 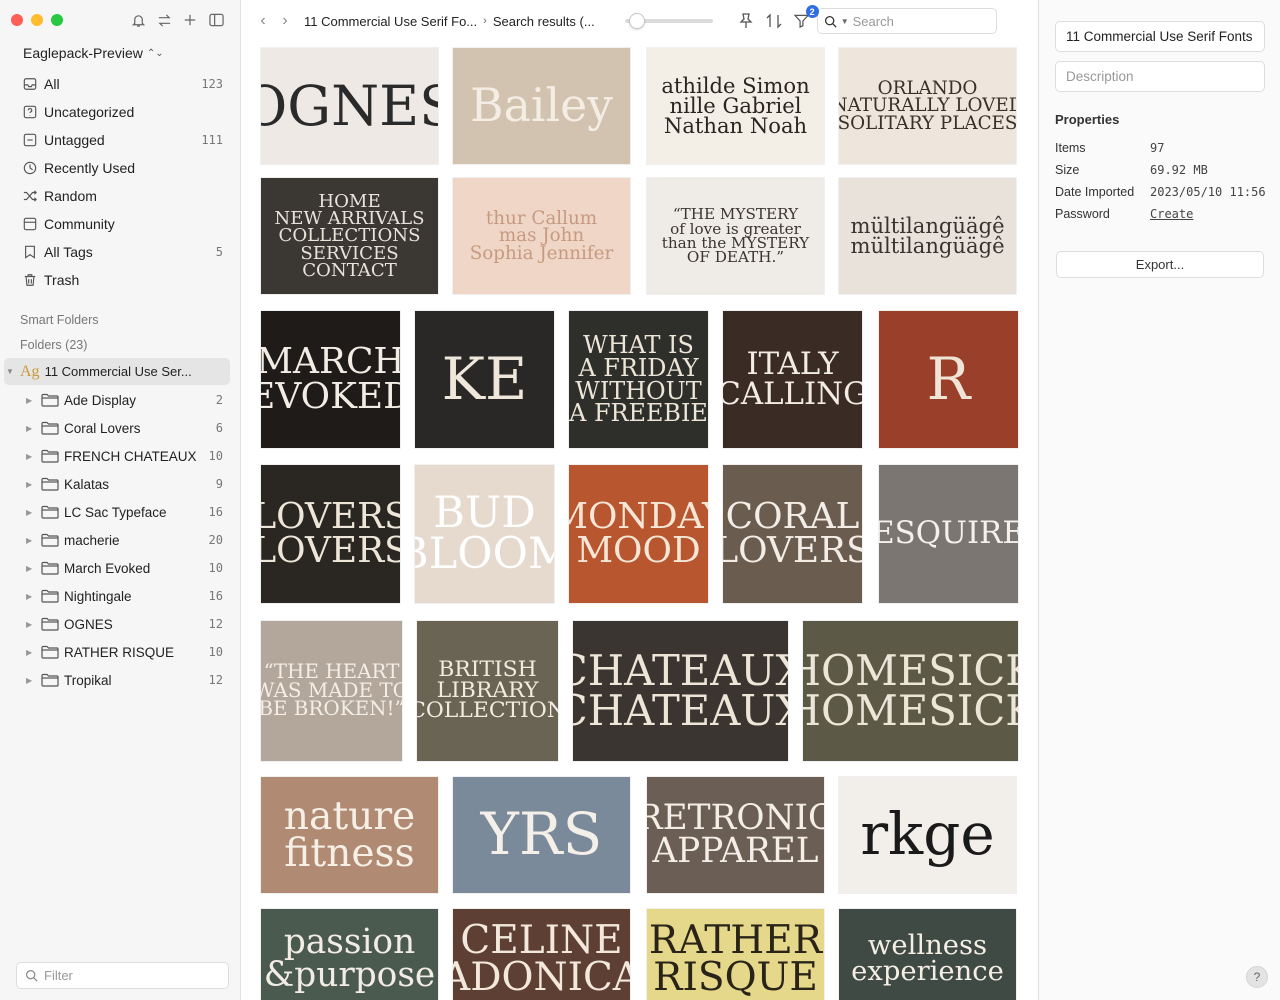 What do you see at coordinates (735, 106) in the screenshot?
I see `asset-thumbnail: athilde Simon nille Gabriel Nathan Noah` at bounding box center [735, 106].